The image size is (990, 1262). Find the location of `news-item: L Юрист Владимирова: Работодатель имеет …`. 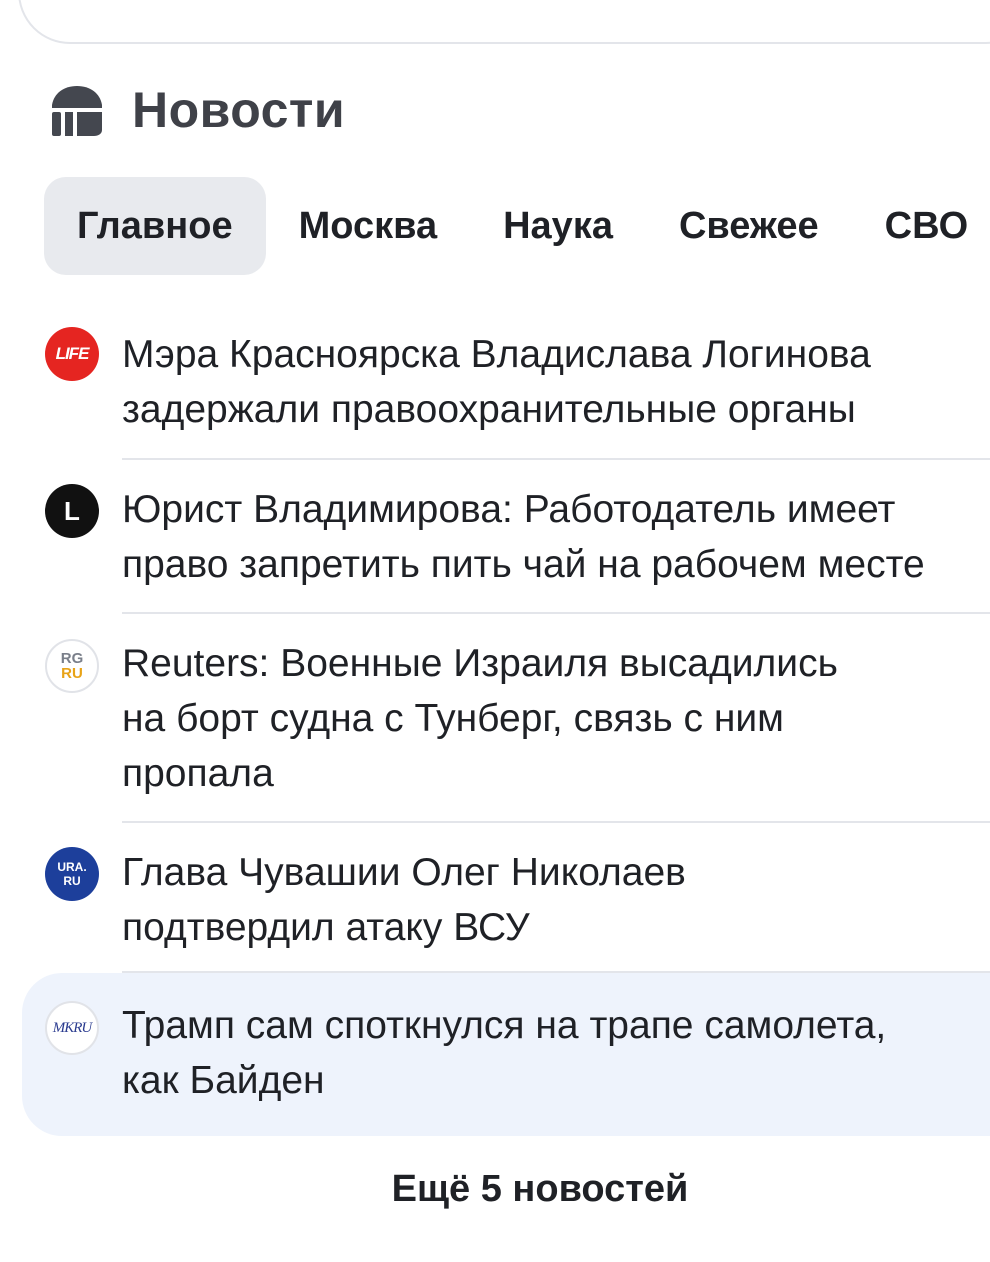

news-item: L Юрист Владимирова: Работодатель имеет … is located at coordinates (495, 537).